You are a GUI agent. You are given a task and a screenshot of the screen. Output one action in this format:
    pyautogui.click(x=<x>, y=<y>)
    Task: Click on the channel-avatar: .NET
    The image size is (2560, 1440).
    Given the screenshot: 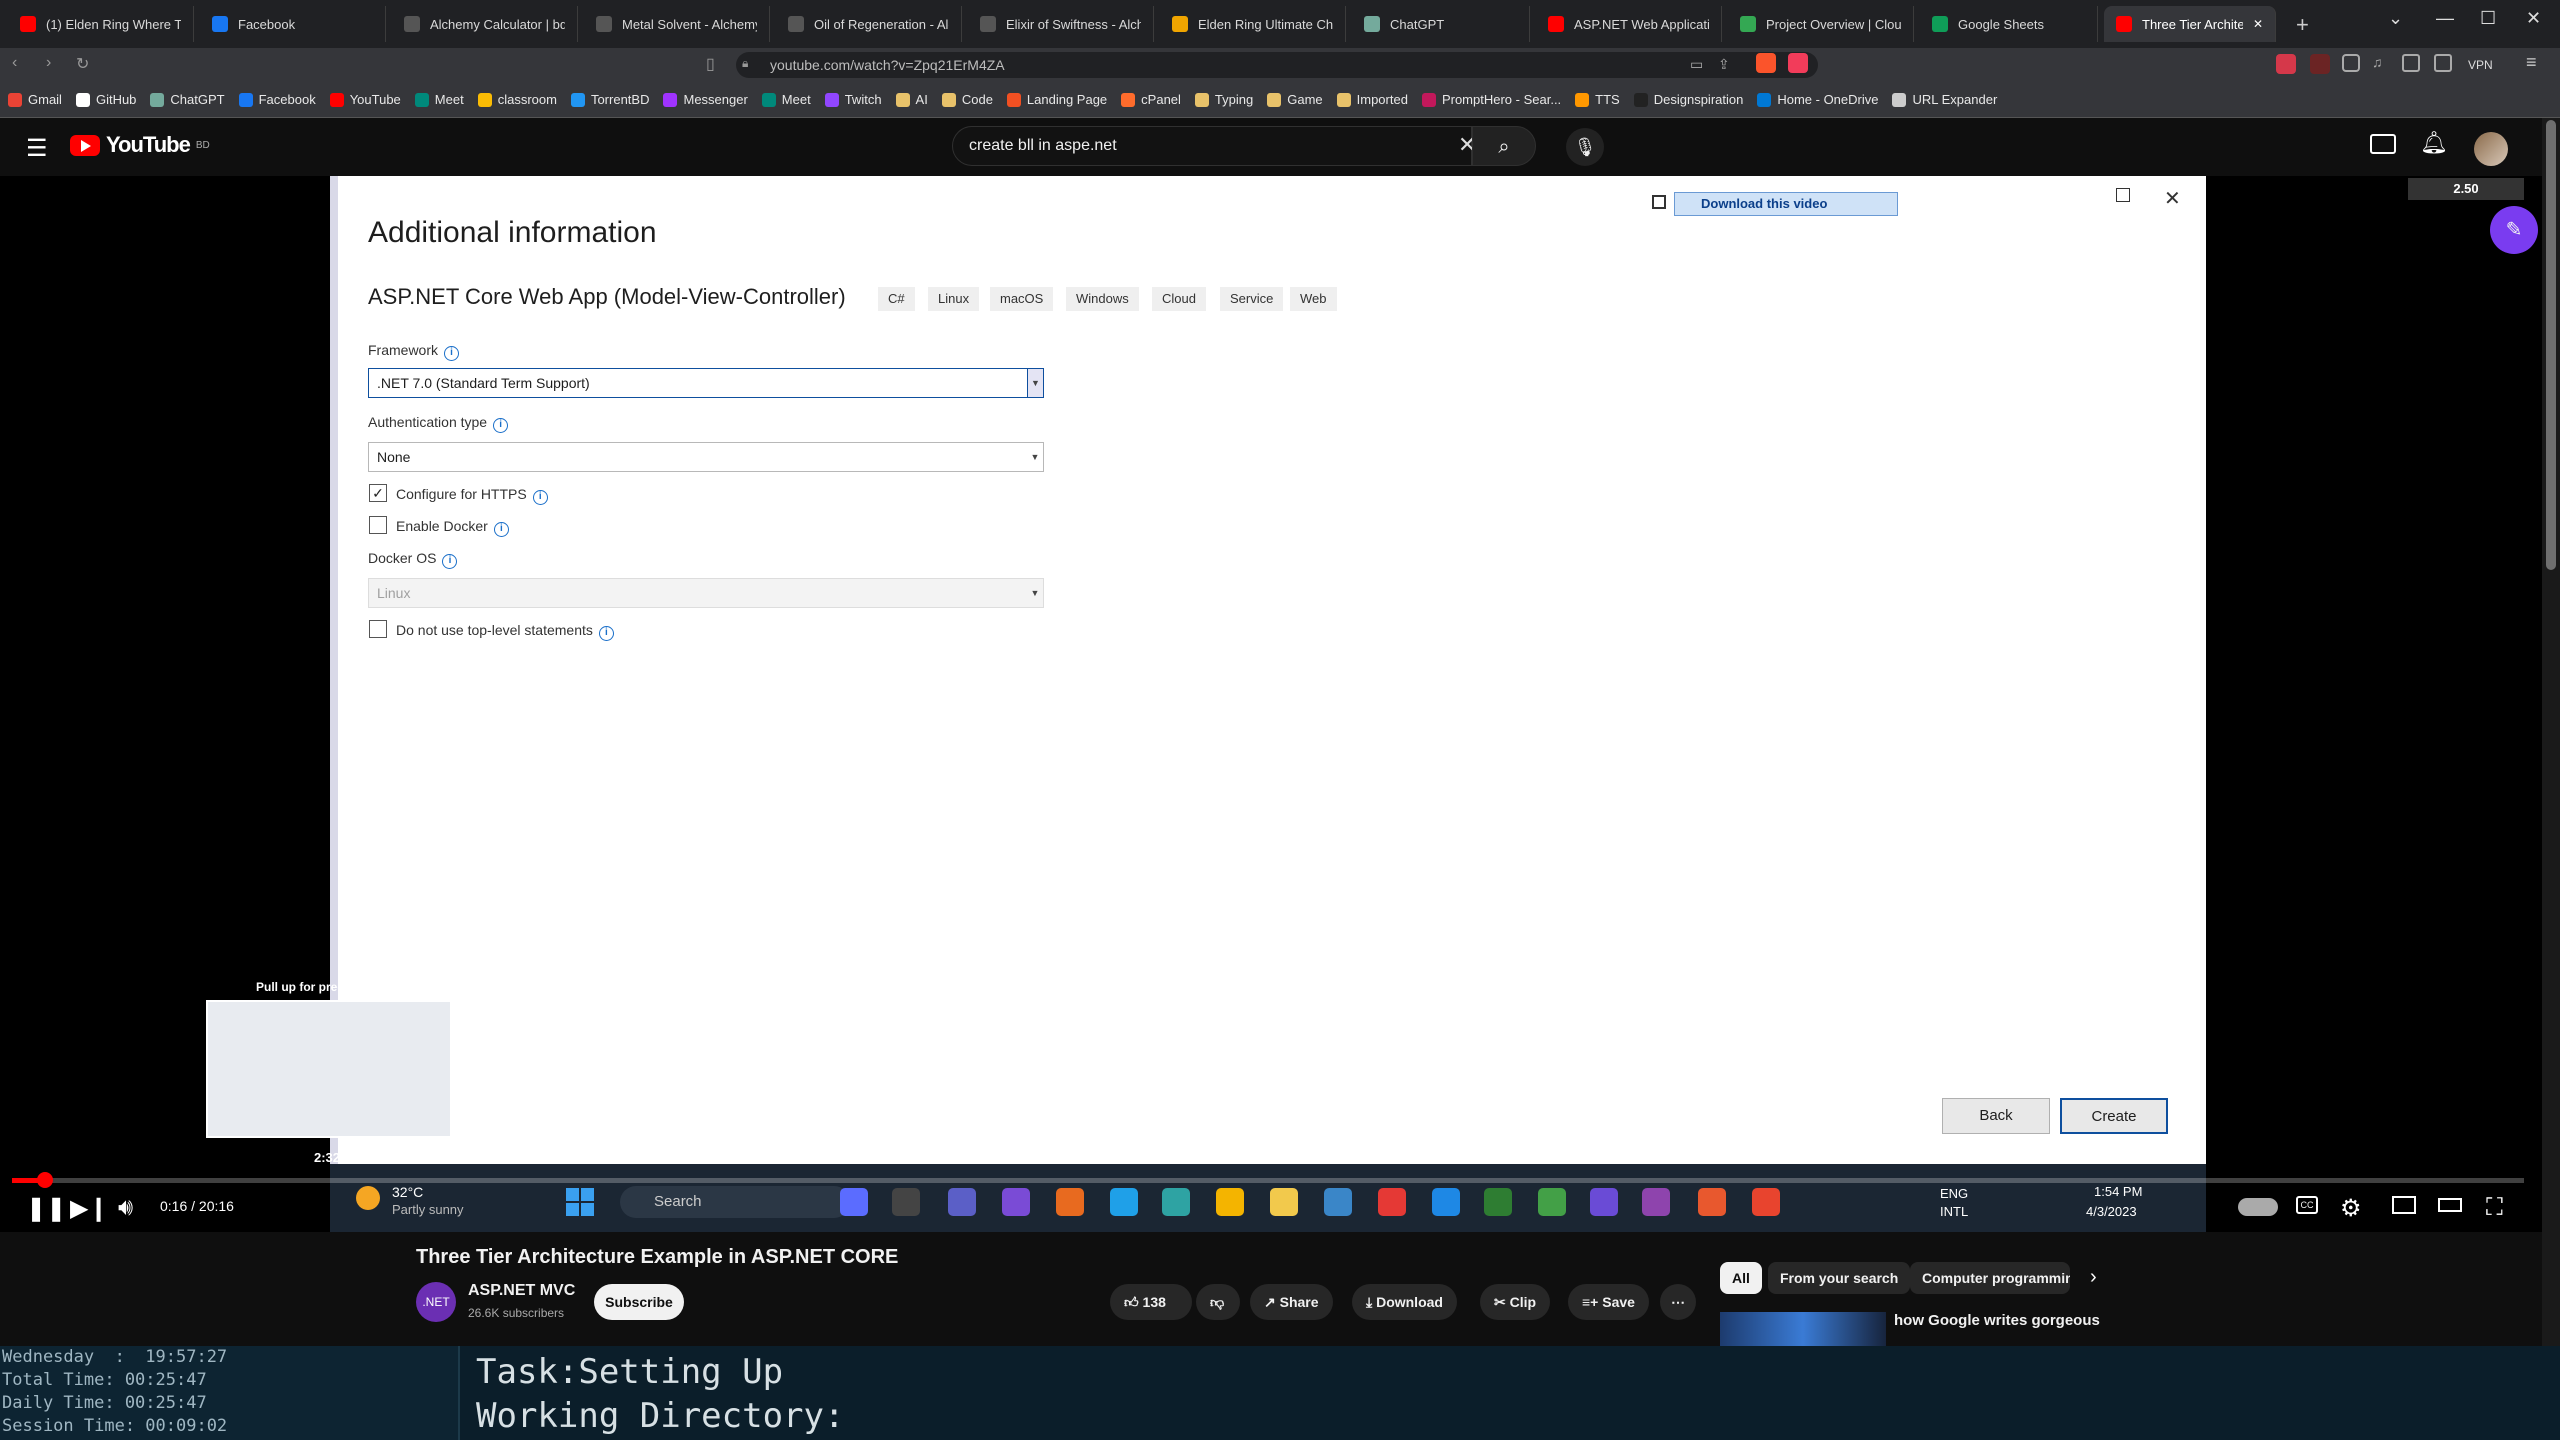 What is the action you would take?
    pyautogui.click(x=436, y=1302)
    